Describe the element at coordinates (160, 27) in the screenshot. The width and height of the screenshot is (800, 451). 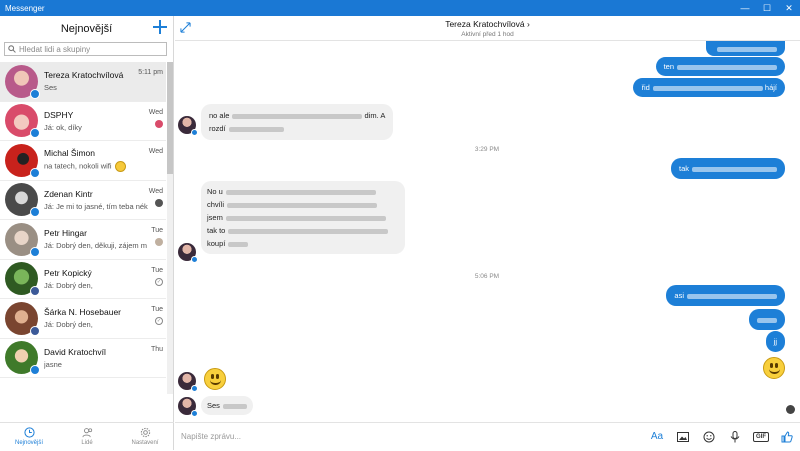
I see `compose-plus-icon` at that location.